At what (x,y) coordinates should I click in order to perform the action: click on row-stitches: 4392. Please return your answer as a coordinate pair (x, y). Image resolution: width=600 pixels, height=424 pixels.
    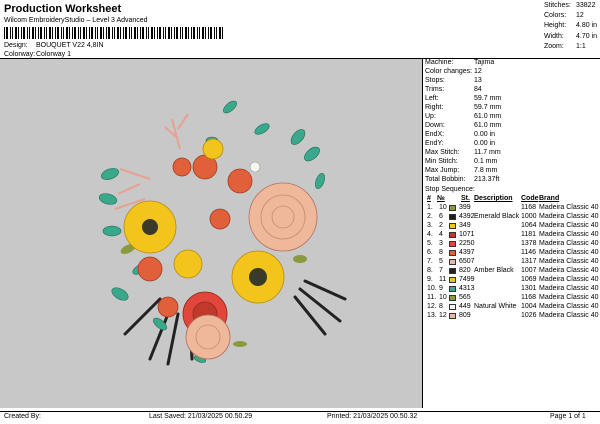
    Looking at the image, I should click on (467, 216).